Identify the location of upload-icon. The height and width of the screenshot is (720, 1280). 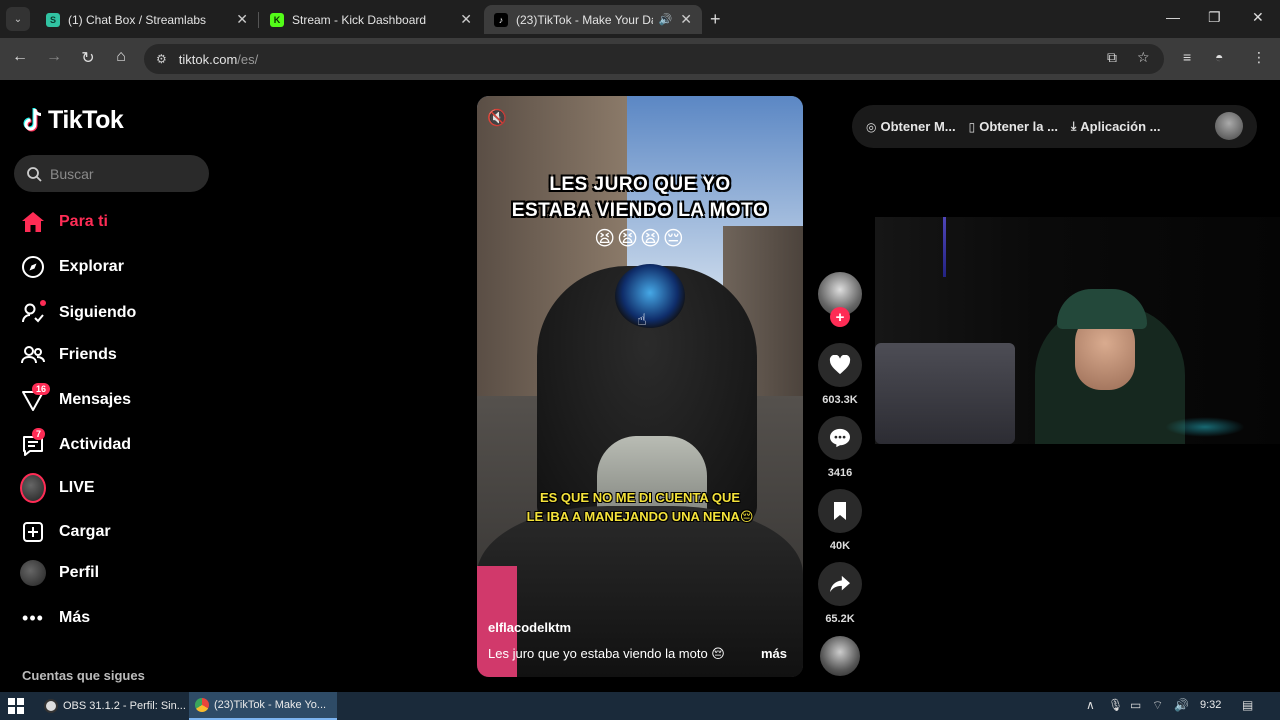
(33, 532).